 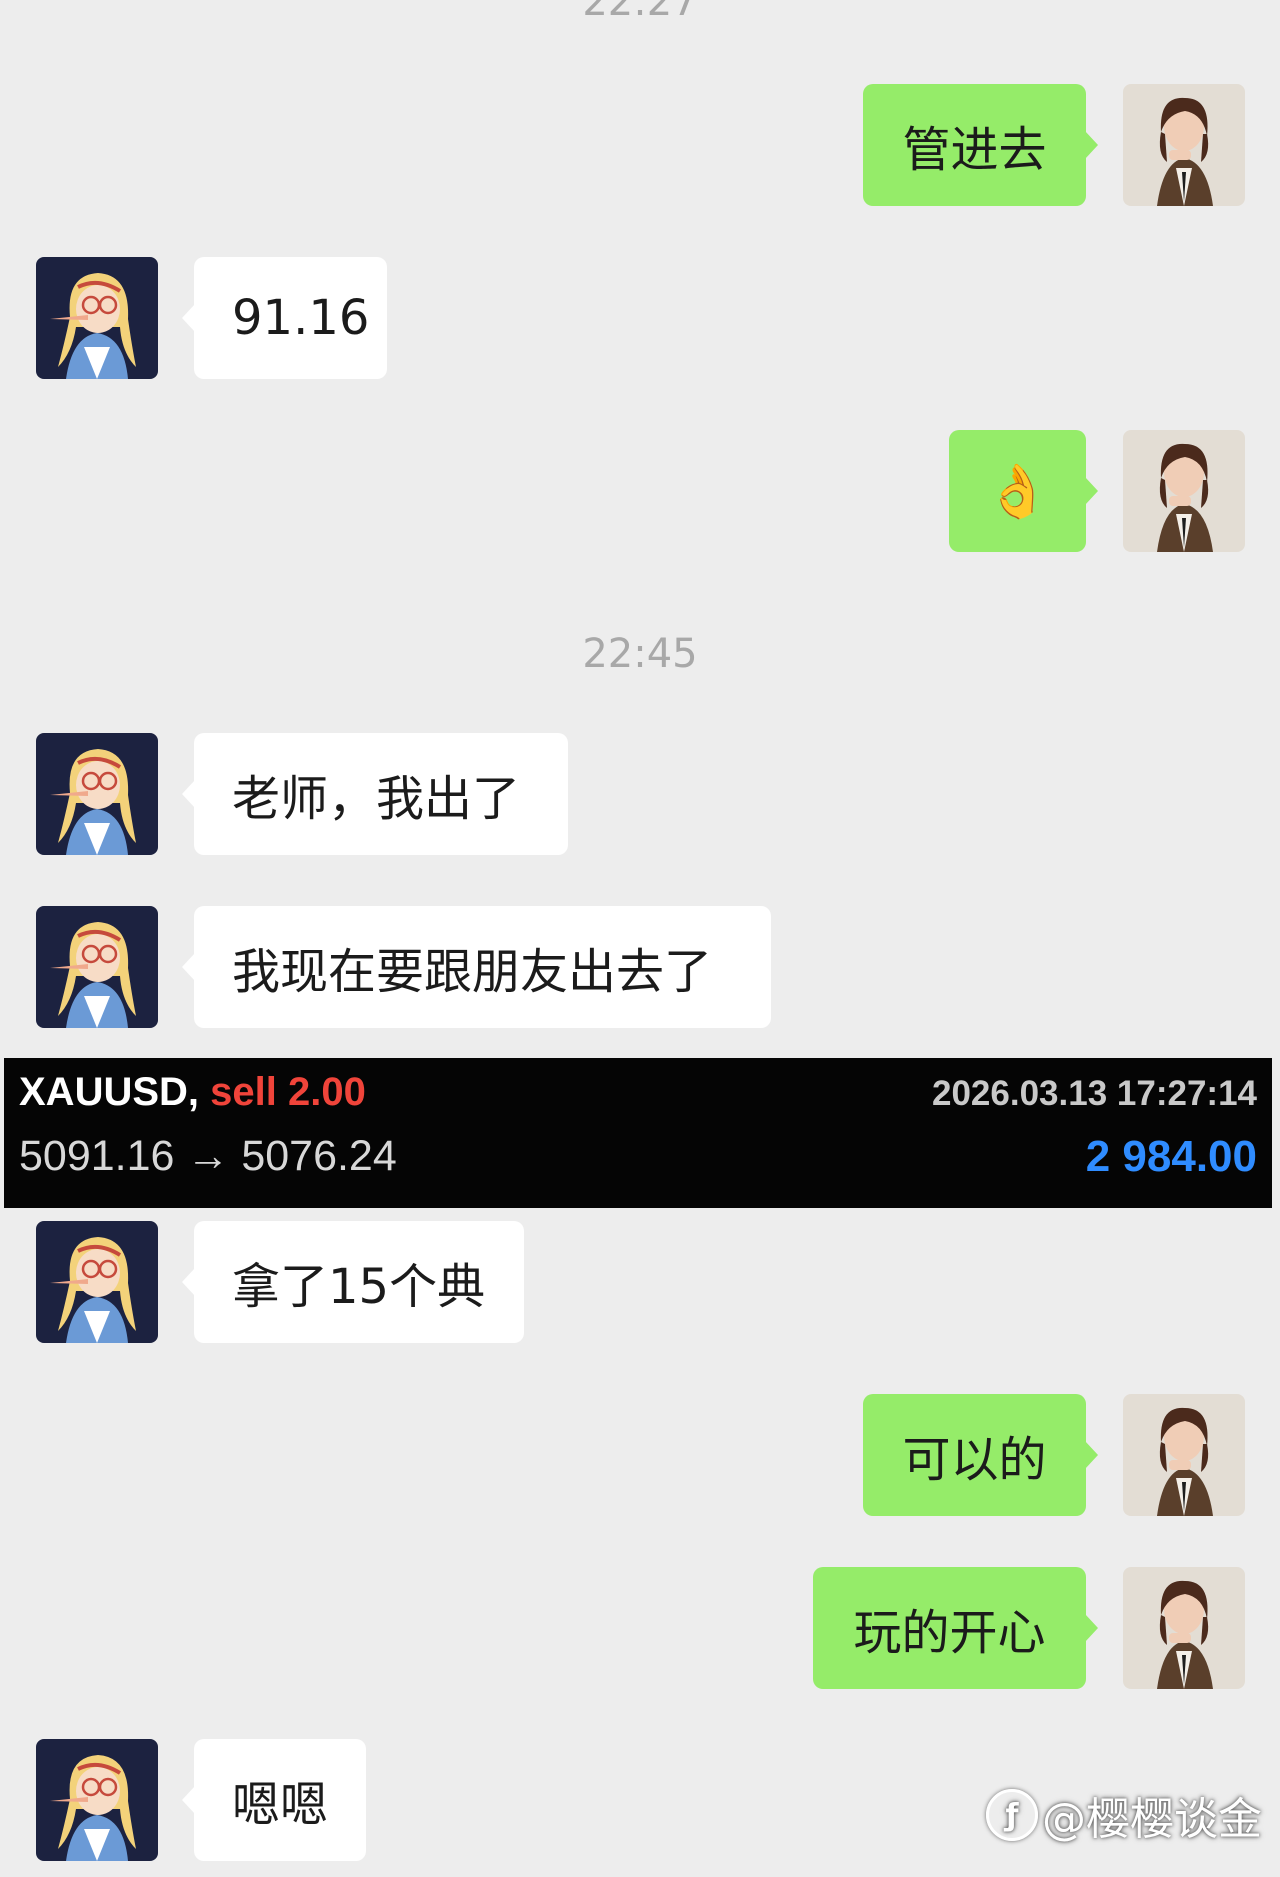 I want to click on trade-symbol: XAUUSD,, so click(x=109, y=1092).